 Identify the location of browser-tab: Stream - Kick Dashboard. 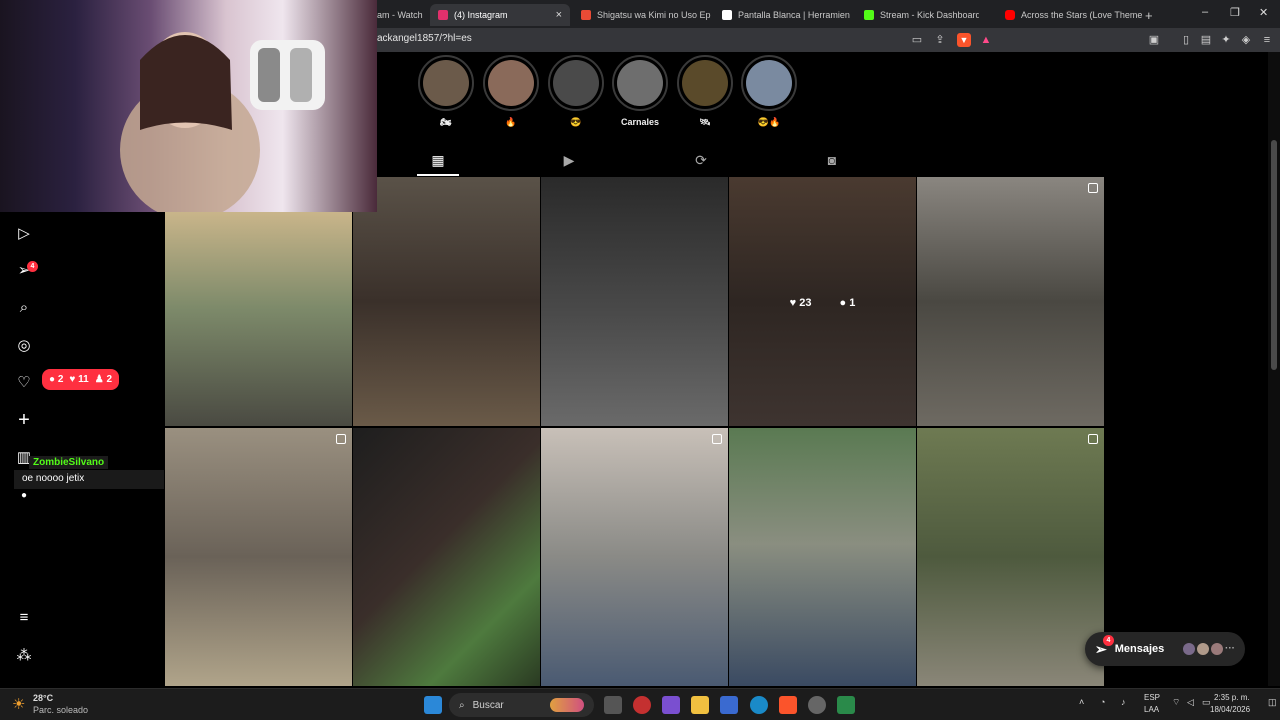
(921, 15).